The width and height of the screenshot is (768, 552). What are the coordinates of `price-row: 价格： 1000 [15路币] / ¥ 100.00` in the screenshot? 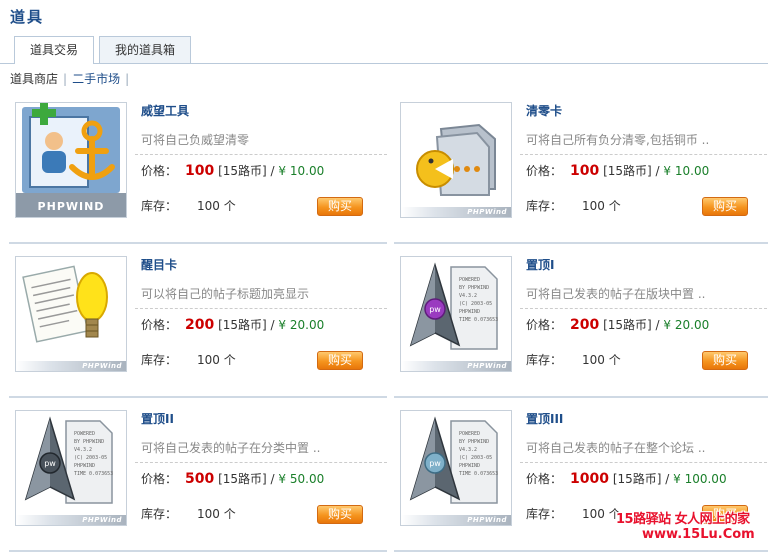 It's located at (626, 478).